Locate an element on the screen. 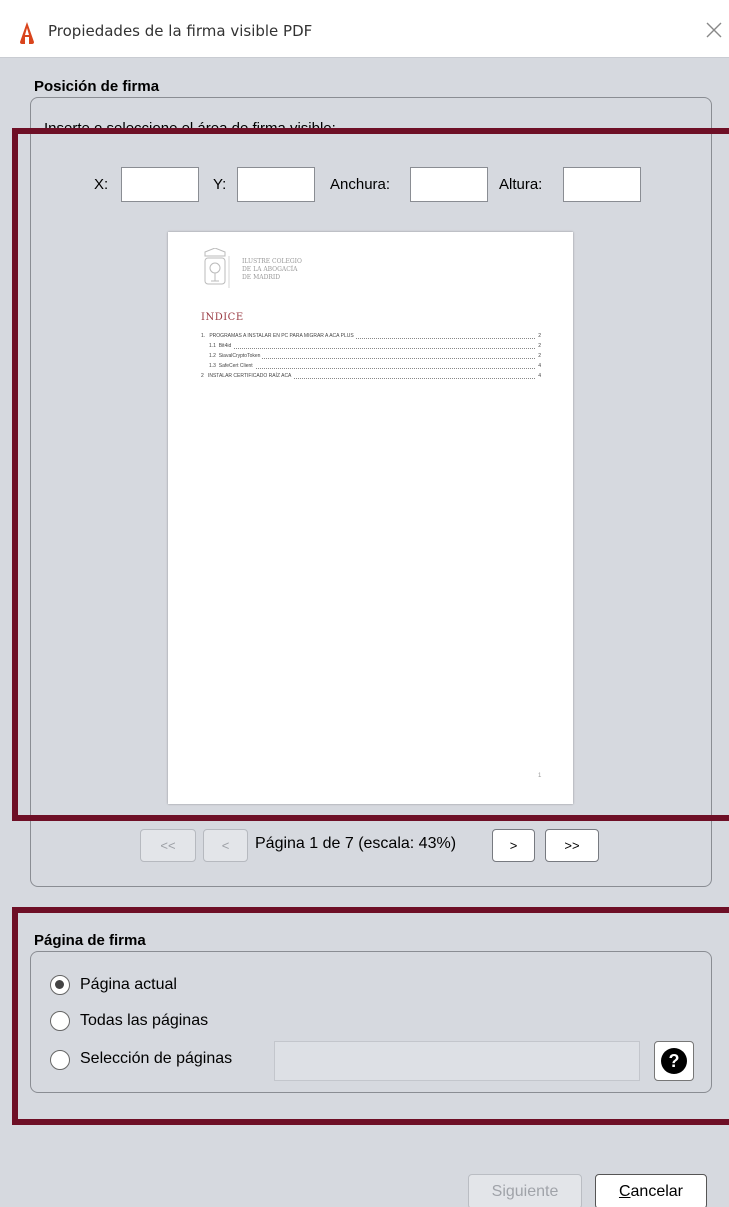 The width and height of the screenshot is (729, 1207). close-icon is located at coordinates (714, 30).